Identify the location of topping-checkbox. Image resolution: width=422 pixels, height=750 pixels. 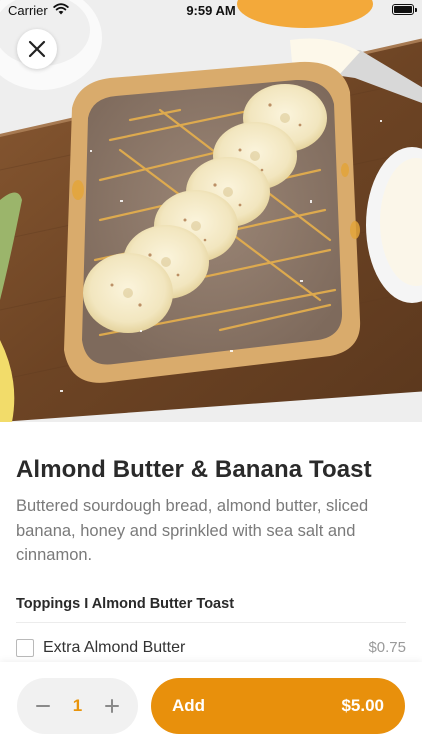
(25, 647).